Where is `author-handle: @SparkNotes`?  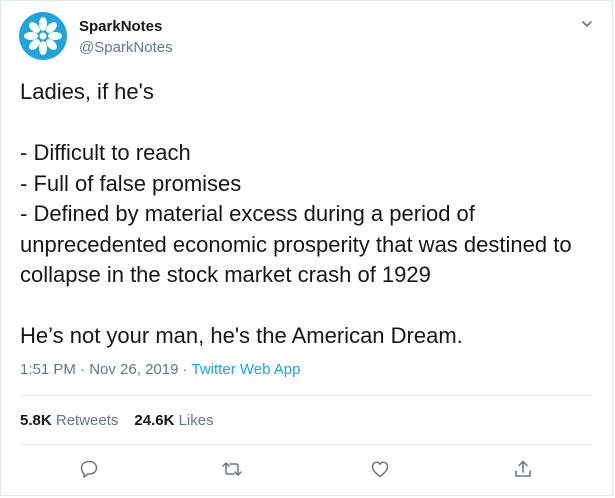 author-handle: @SparkNotes is located at coordinates (126, 47).